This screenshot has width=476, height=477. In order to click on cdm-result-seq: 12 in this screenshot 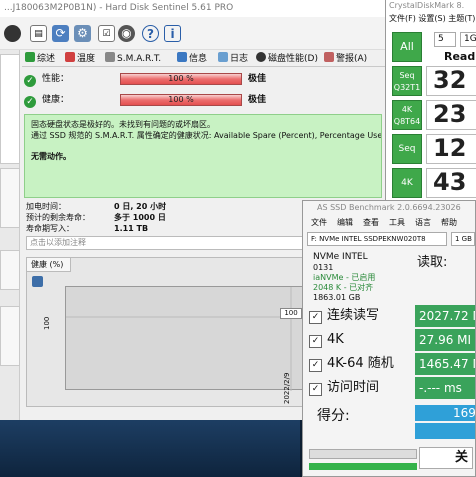, I will do `click(451, 149)`.